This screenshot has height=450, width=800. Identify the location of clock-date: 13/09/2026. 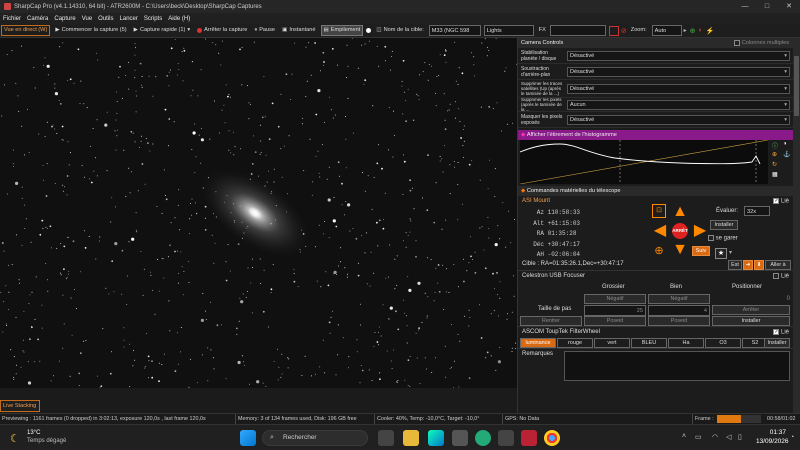
(772, 441).